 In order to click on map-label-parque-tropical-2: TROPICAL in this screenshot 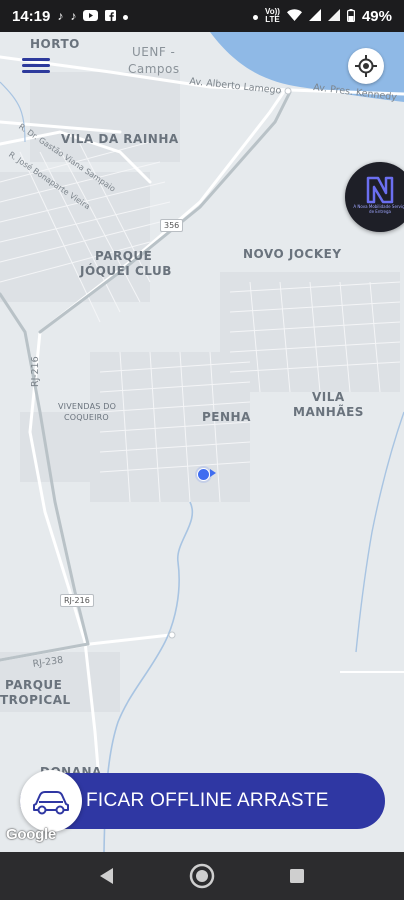, I will do `click(35, 700)`.